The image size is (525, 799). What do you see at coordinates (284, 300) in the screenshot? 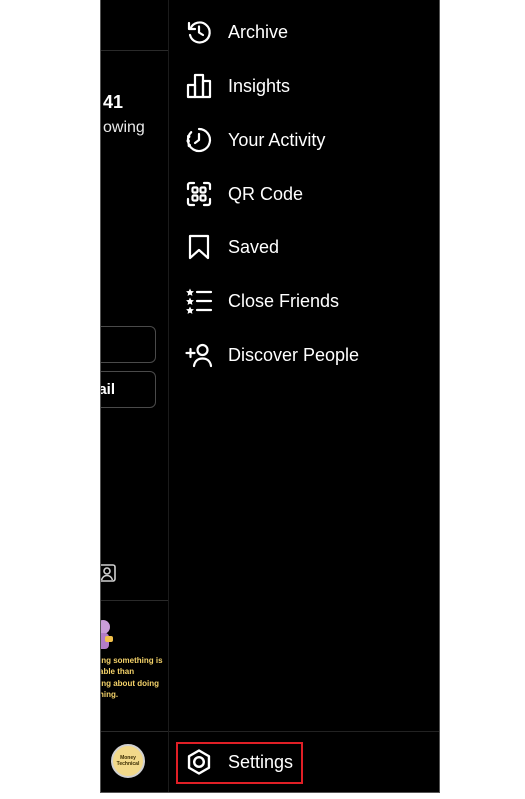
I see `menu-item-label: Close Friends` at bounding box center [284, 300].